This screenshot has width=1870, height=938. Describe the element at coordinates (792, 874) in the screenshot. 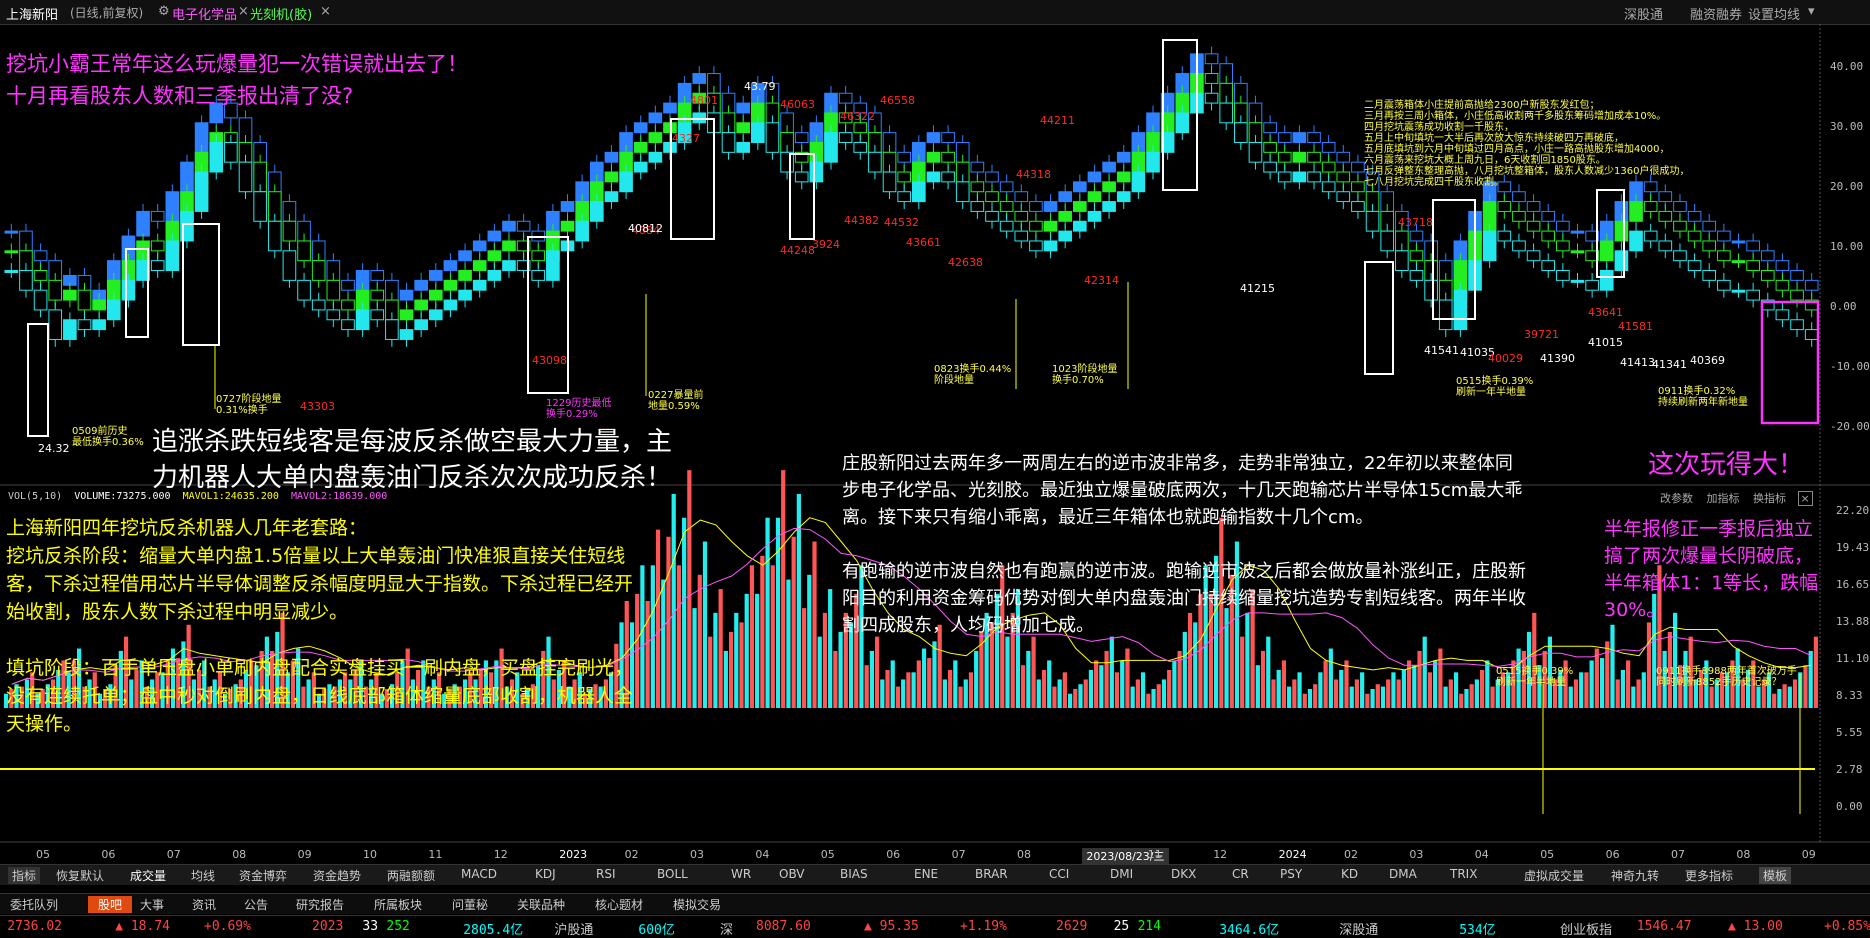

I see `tab-12: OBV` at that location.